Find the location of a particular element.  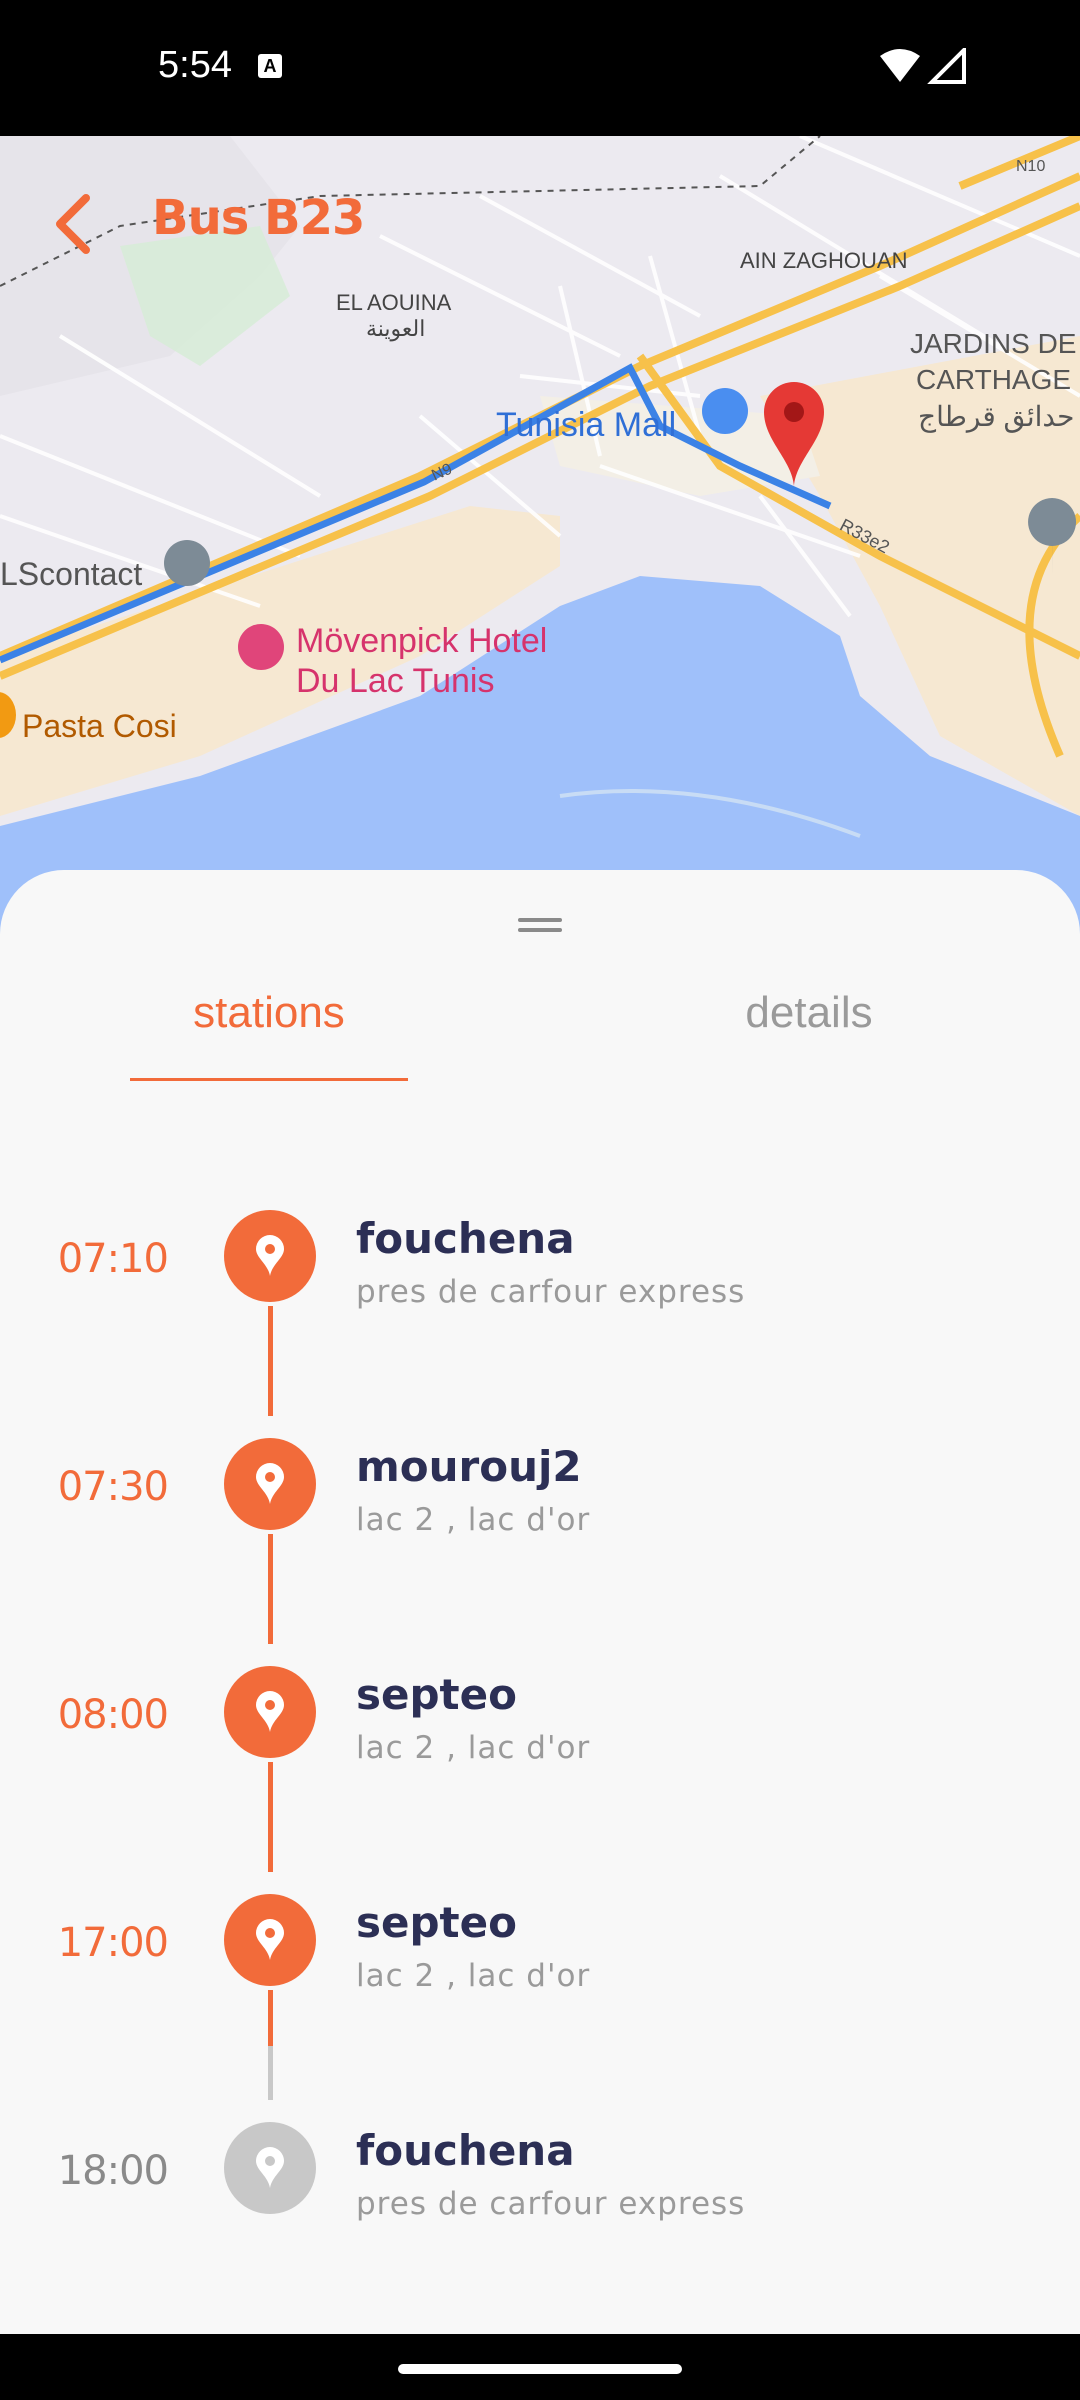

station-time: 07:10 is located at coordinates (113, 1259).